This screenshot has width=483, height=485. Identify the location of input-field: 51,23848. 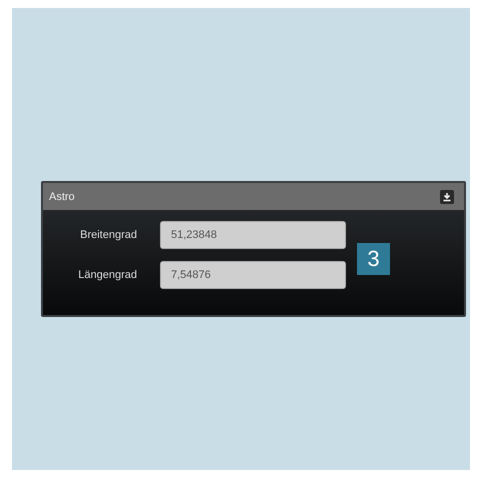
(253, 235).